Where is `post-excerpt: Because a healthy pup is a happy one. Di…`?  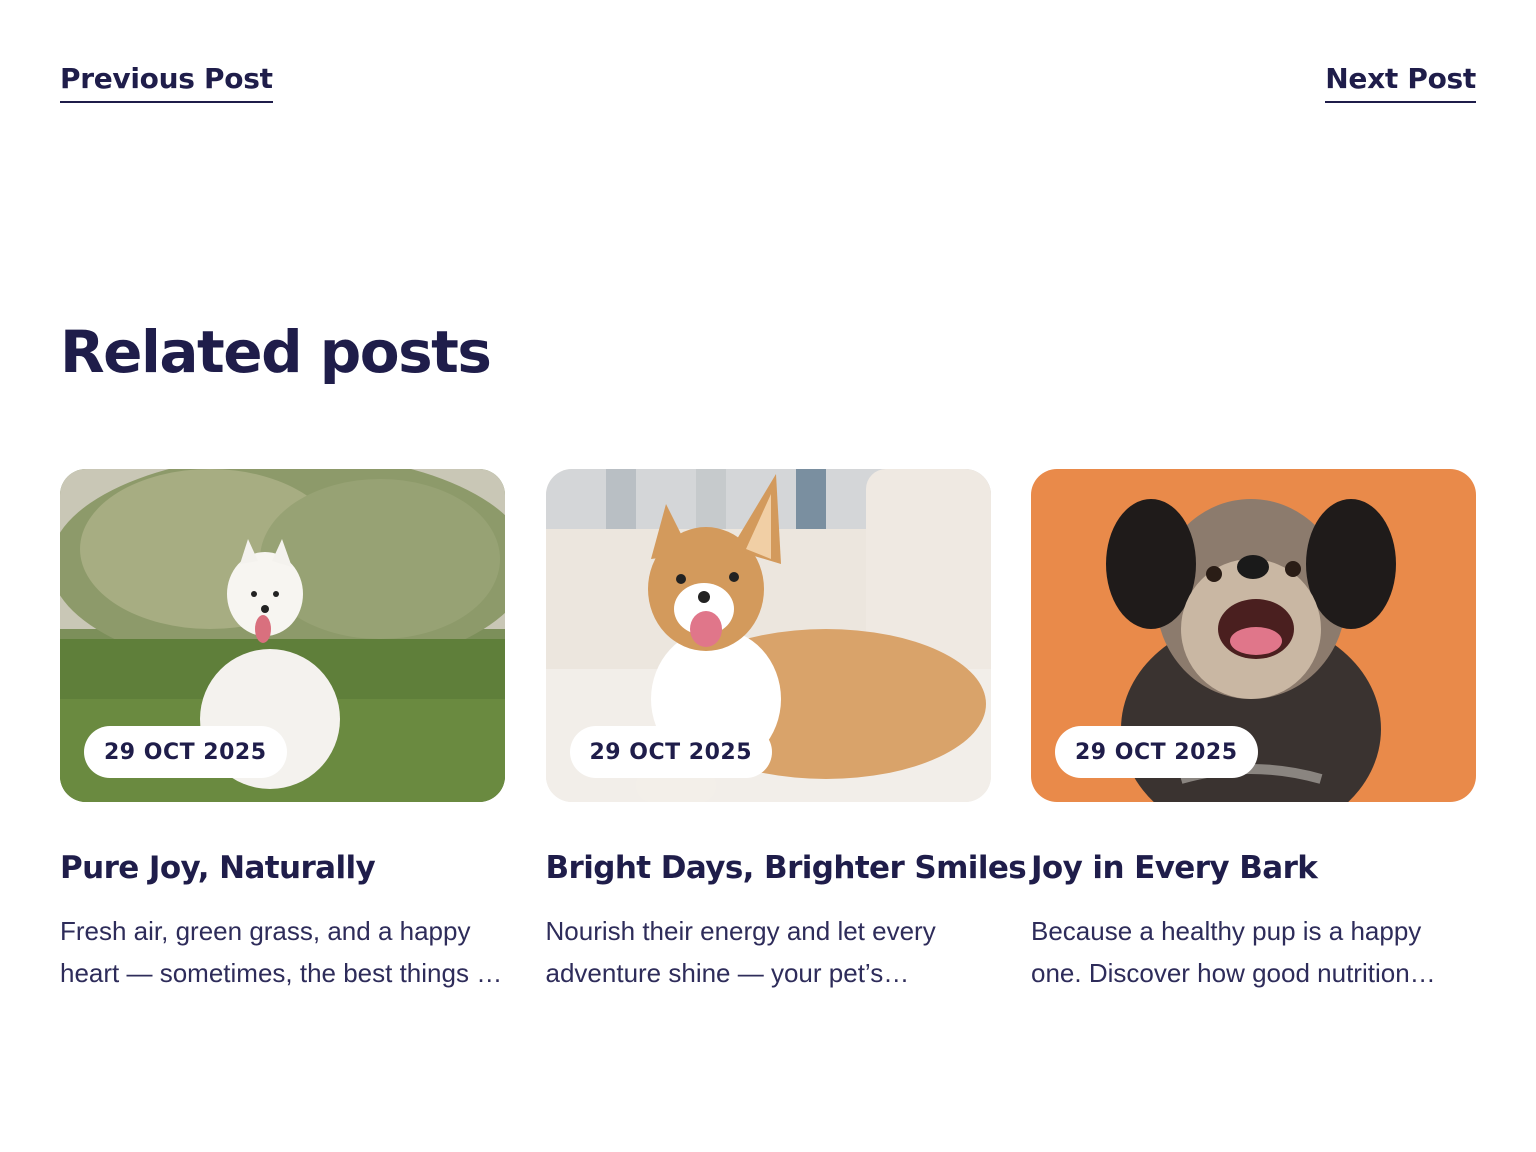
post-excerpt: Because a healthy pup is a happy one. Di… is located at coordinates (1226, 952).